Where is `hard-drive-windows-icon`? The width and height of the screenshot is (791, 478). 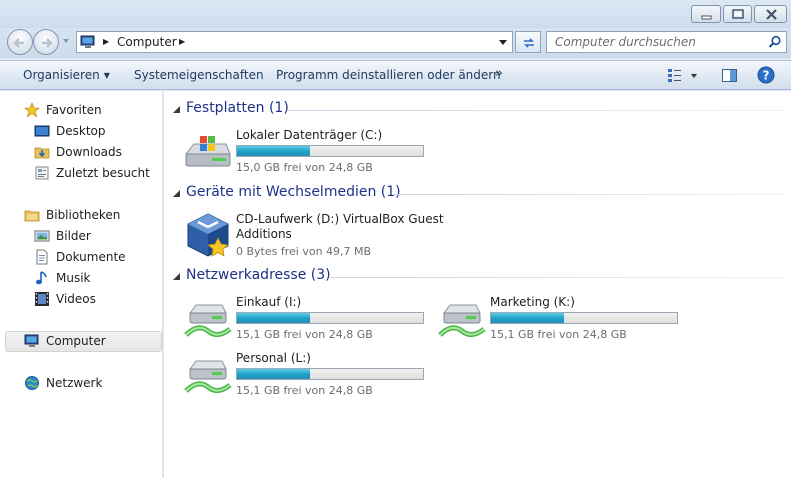
hard-drive-windows-icon is located at coordinates (207, 151).